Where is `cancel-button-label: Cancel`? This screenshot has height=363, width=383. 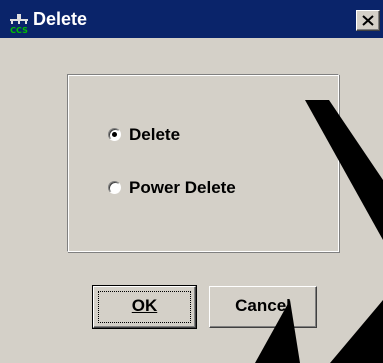 cancel-button-label: Cancel is located at coordinates (263, 305).